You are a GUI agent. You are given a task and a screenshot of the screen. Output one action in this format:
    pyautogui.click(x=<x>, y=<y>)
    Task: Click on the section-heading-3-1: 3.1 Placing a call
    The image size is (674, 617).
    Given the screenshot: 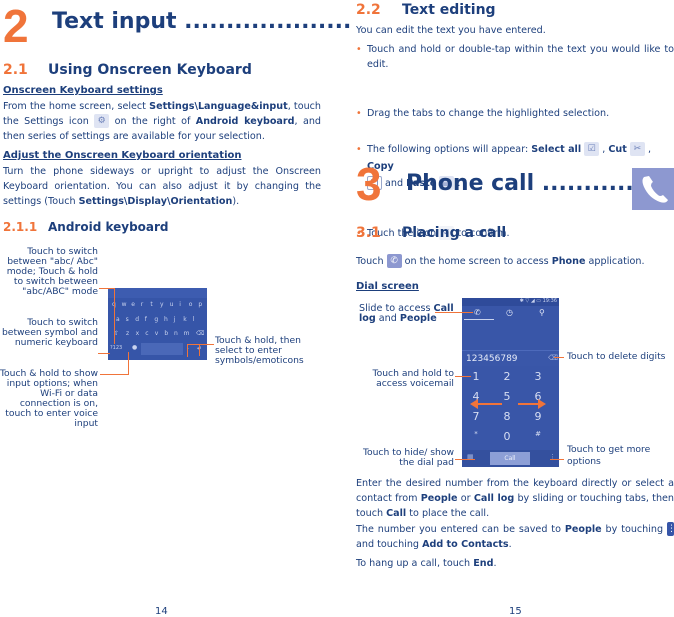 What is the action you would take?
    pyautogui.click(x=431, y=233)
    